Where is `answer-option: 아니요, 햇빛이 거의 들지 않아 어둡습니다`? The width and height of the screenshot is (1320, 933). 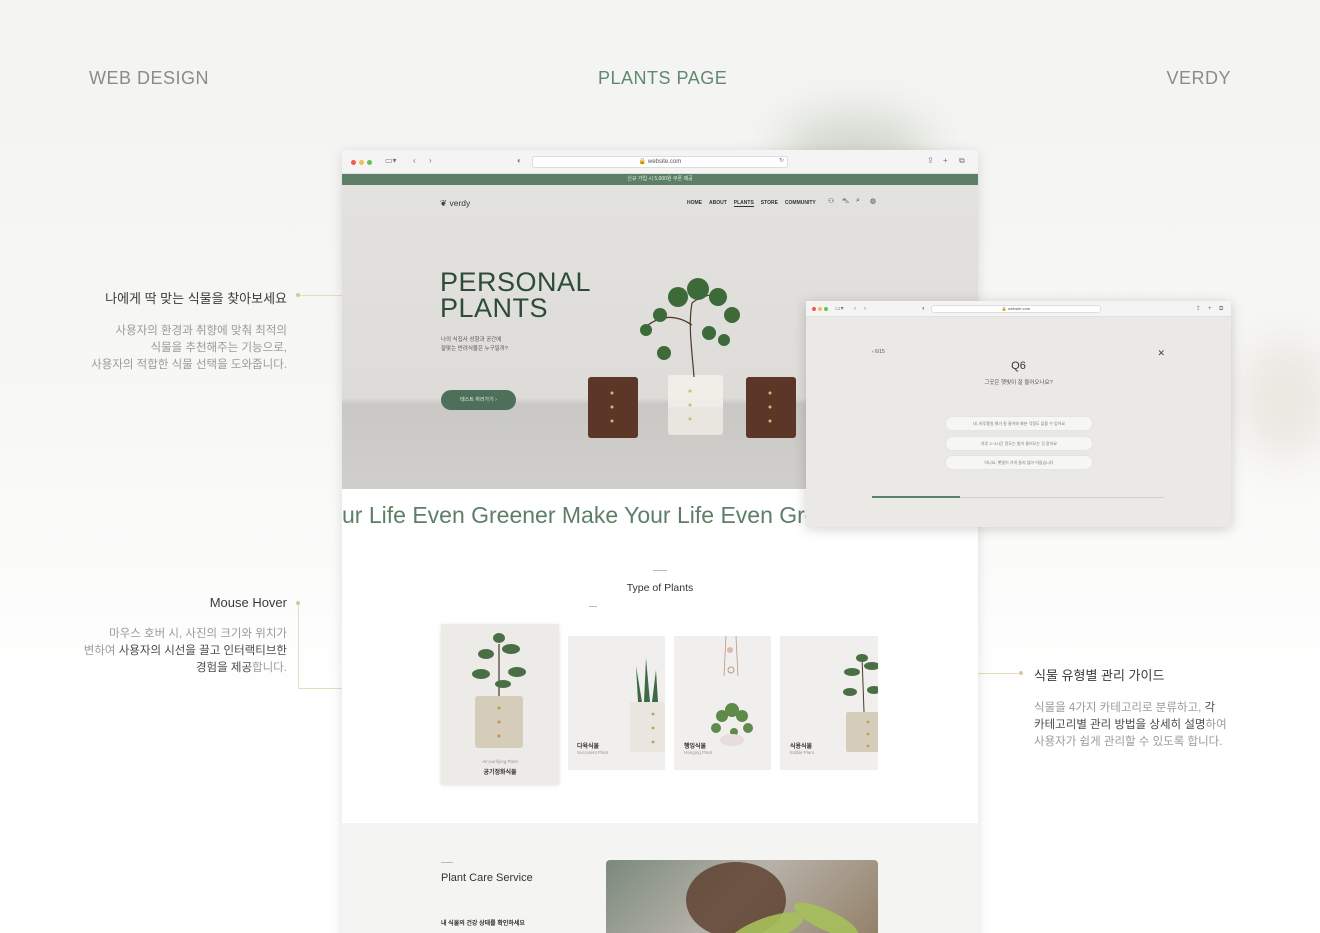 answer-option: 아니요, 햇빛이 거의 들지 않아 어둡습니다 is located at coordinates (1019, 462).